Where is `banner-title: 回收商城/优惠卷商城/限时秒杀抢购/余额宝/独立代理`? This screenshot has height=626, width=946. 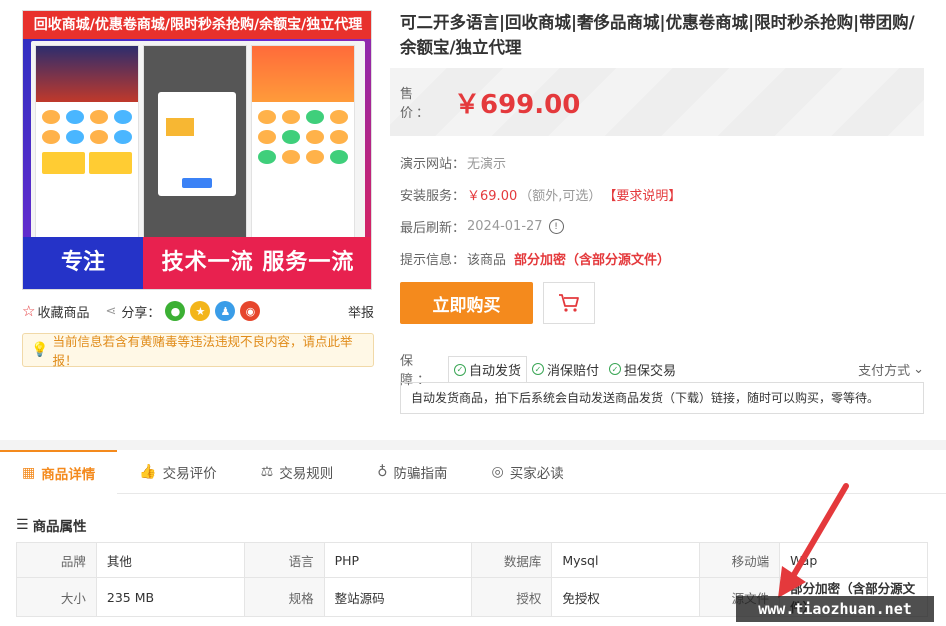 banner-title: 回收商城/优惠卷商城/限时秒杀抢购/余额宝/独立代理 is located at coordinates (197, 25).